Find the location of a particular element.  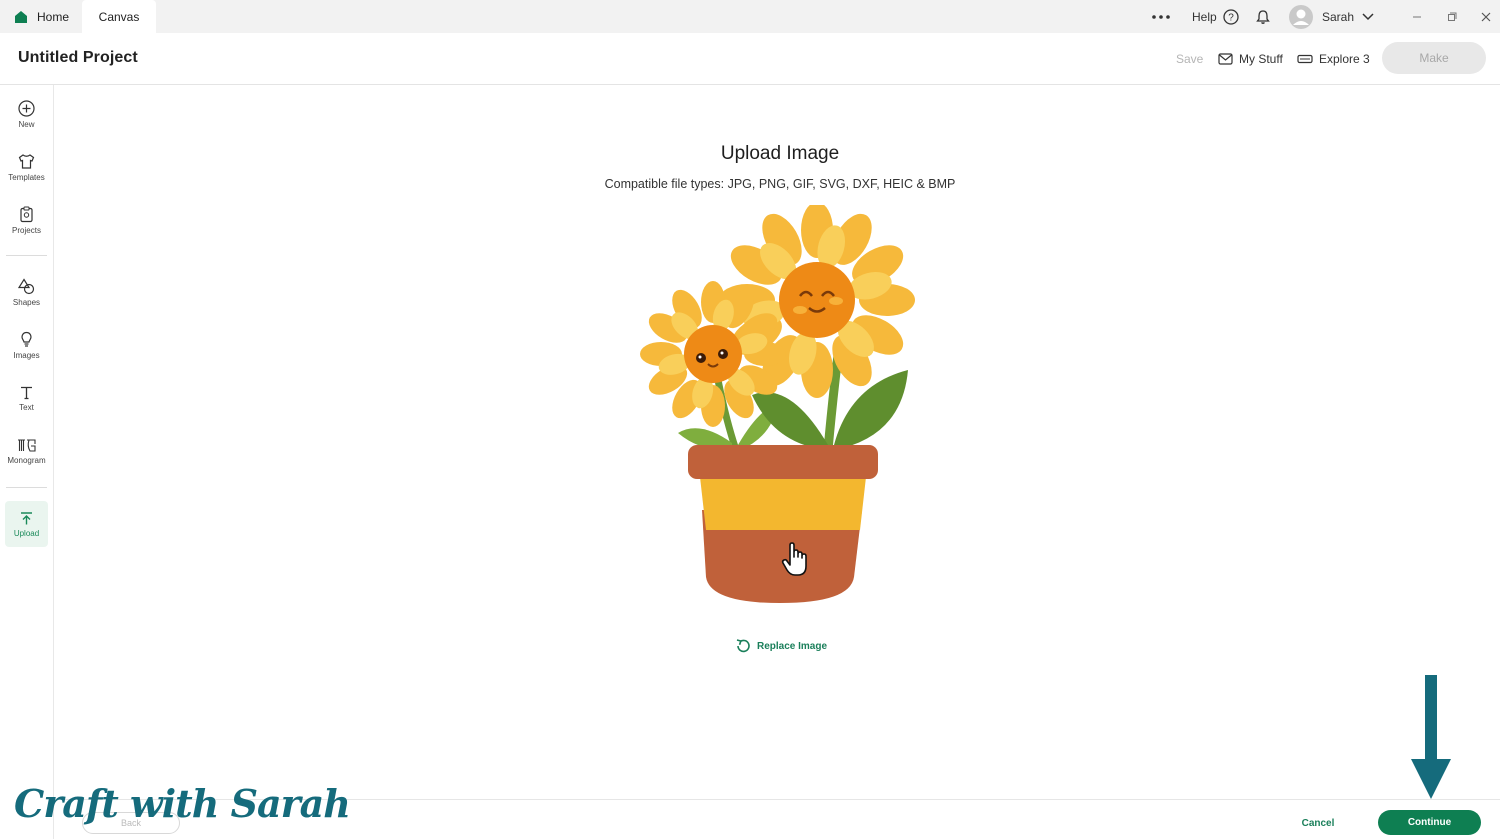

restore-button is located at coordinates (1452, 16).